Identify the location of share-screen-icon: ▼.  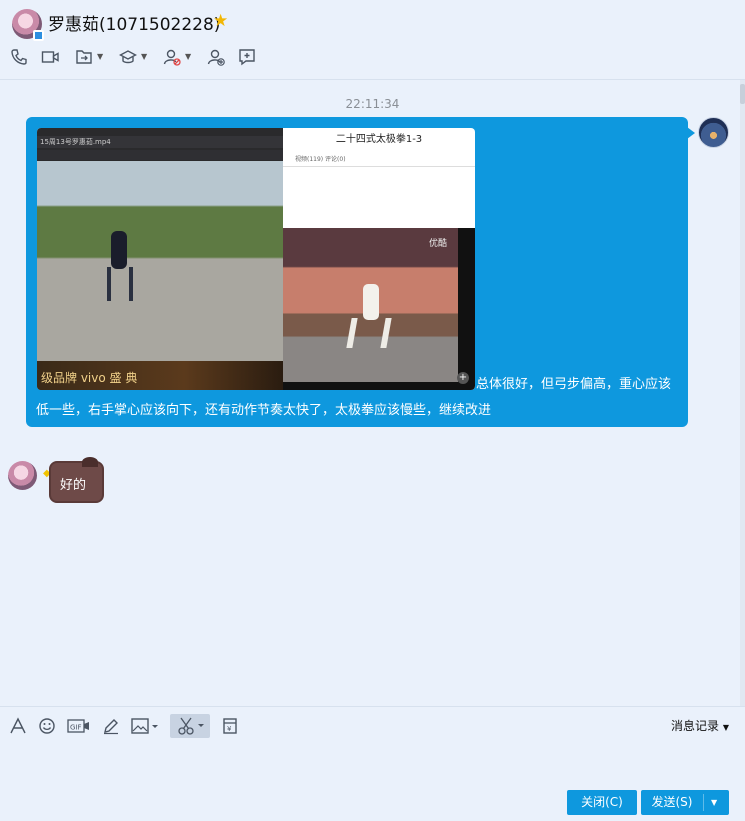
(89, 57).